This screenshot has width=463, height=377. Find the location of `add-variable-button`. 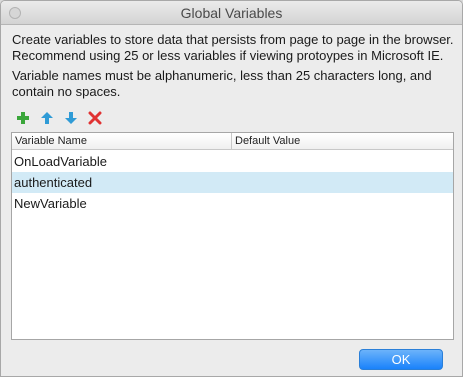

add-variable-button is located at coordinates (23, 118).